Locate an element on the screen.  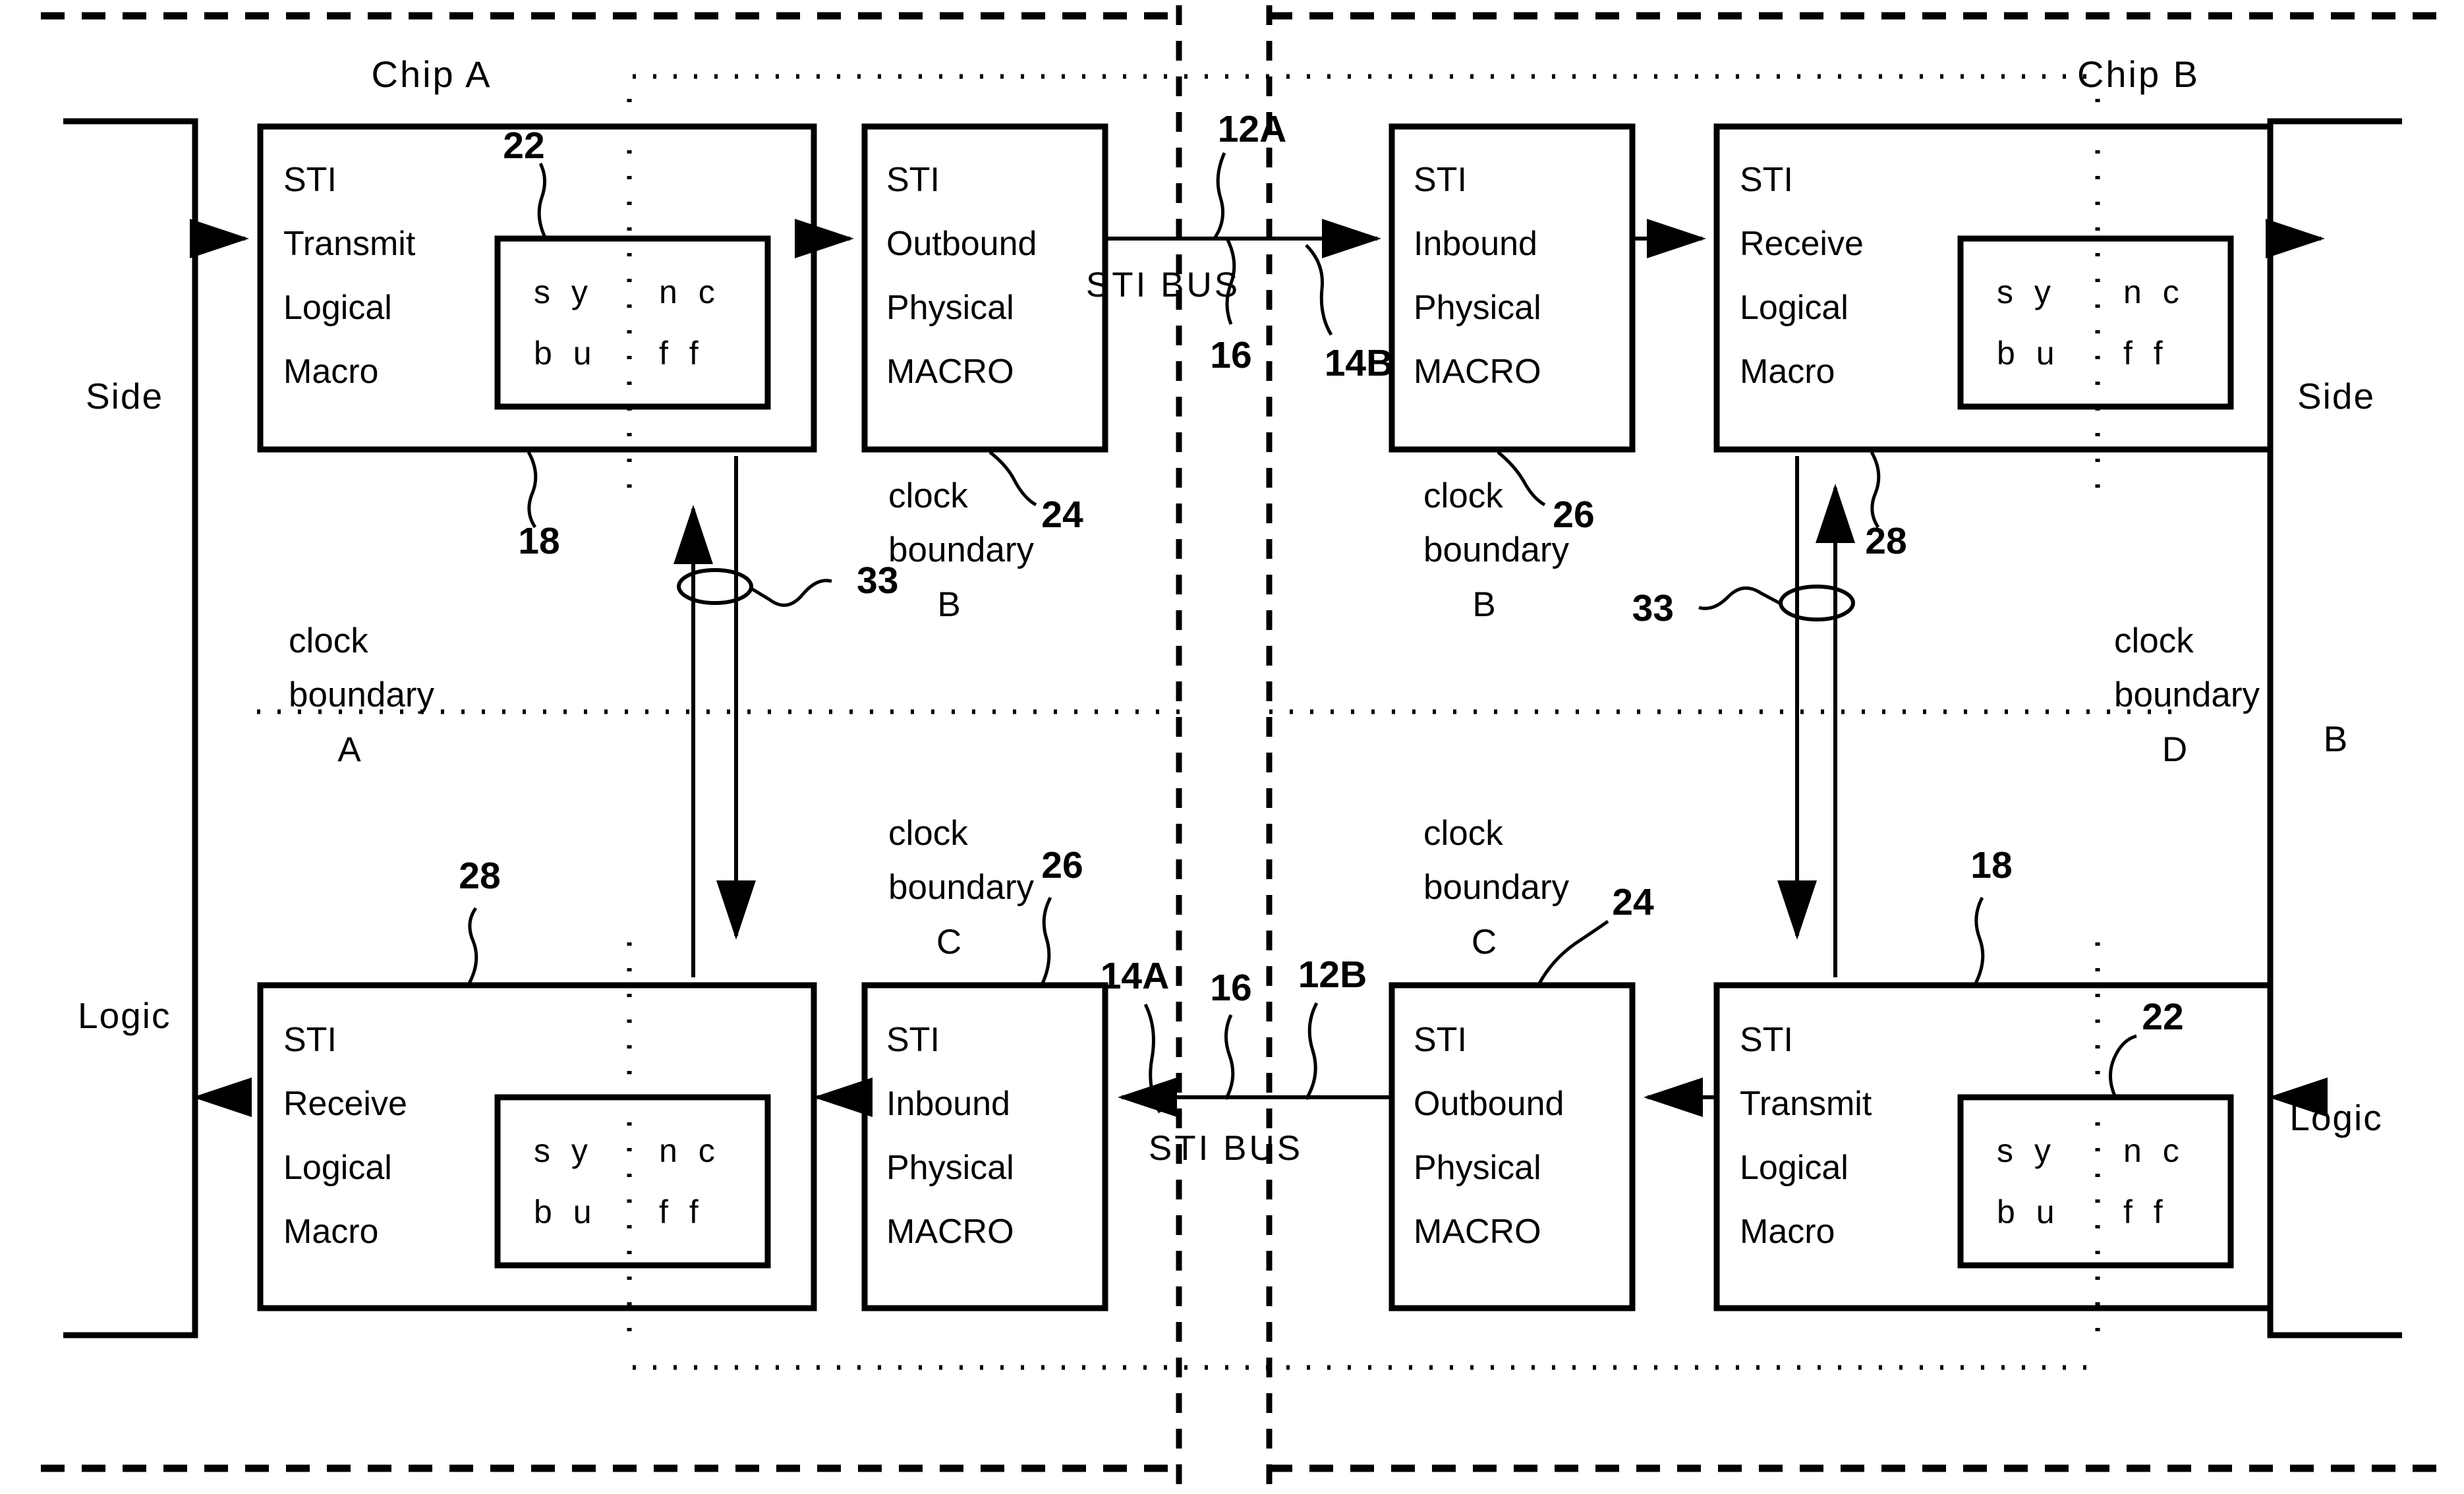
block-label-rx-b-line2: Receive is located at coordinates (1802, 244).